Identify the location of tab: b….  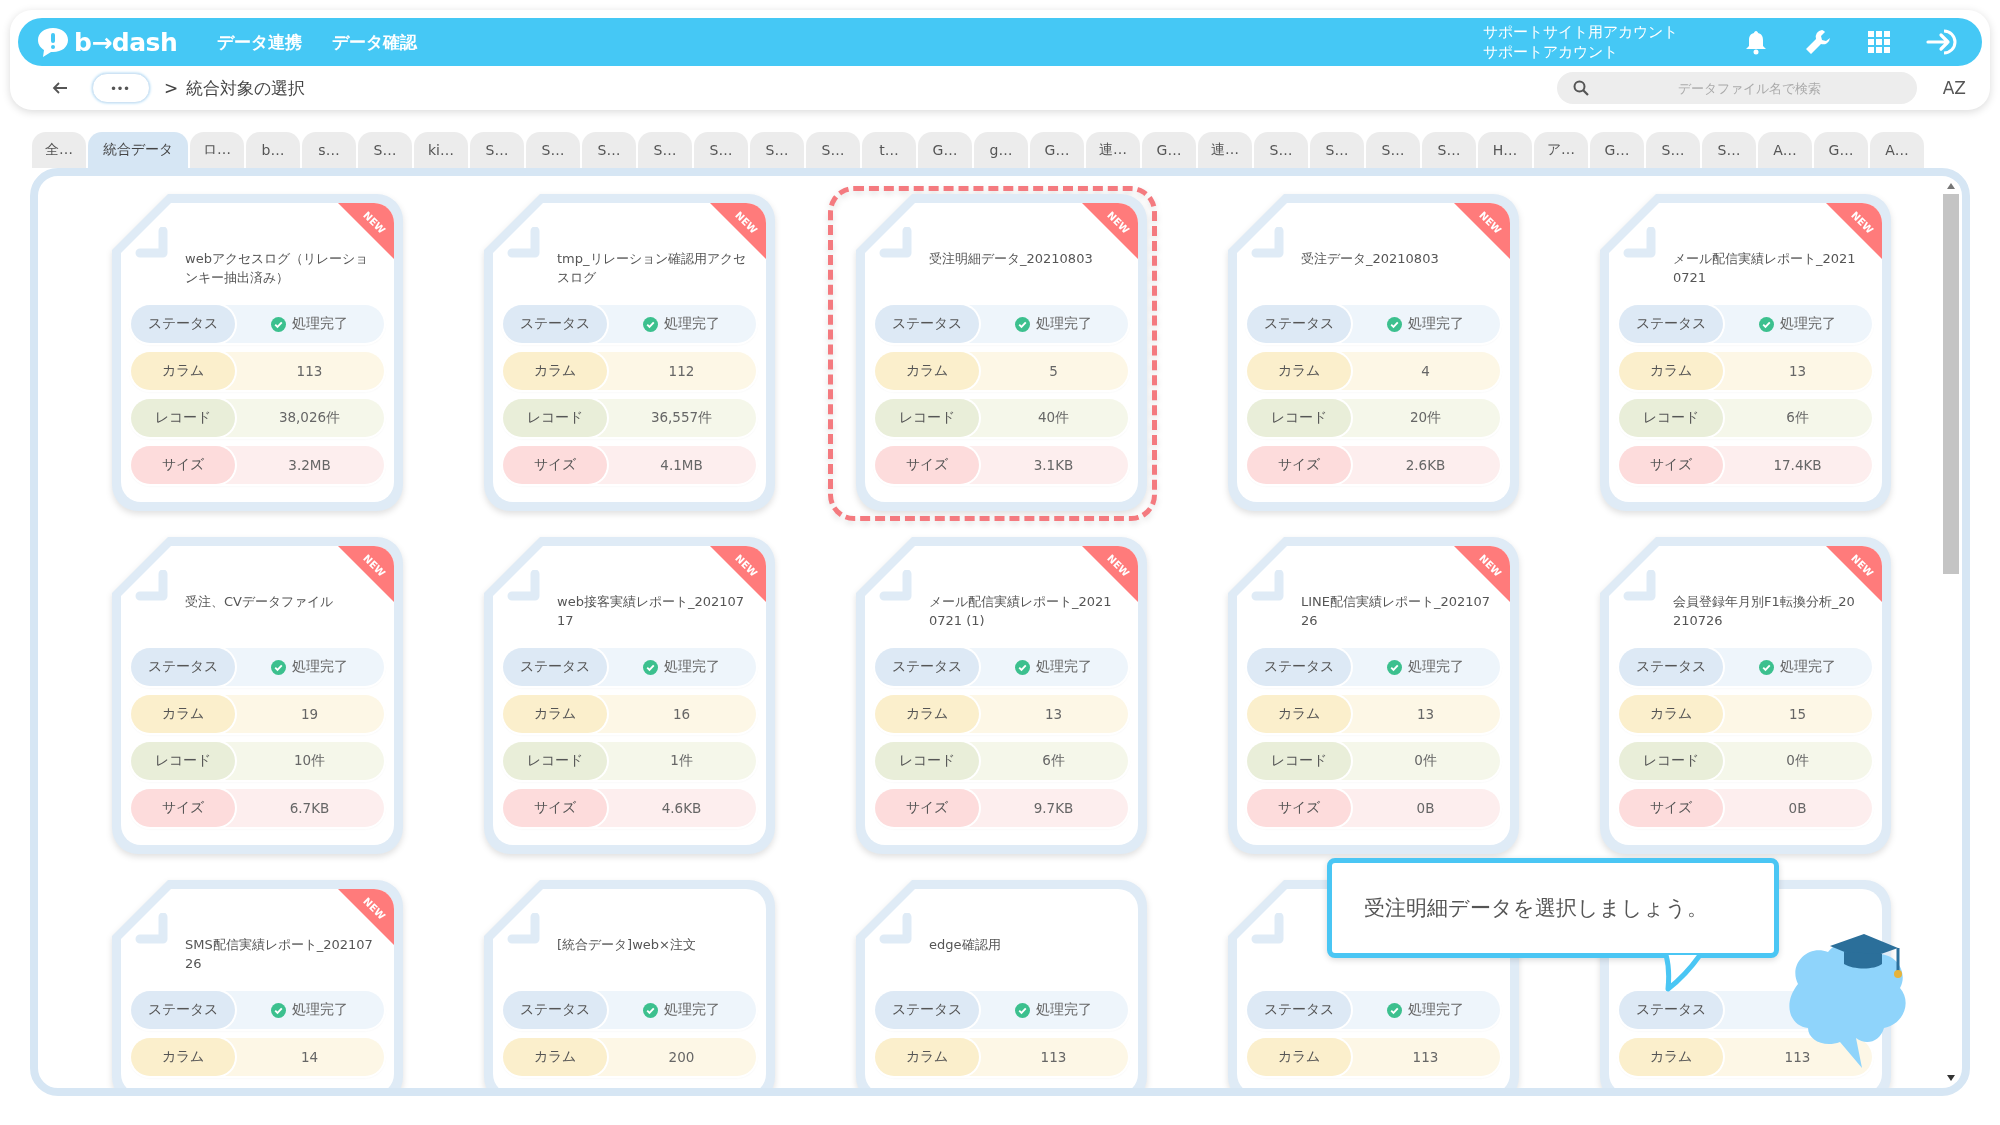
(273, 150).